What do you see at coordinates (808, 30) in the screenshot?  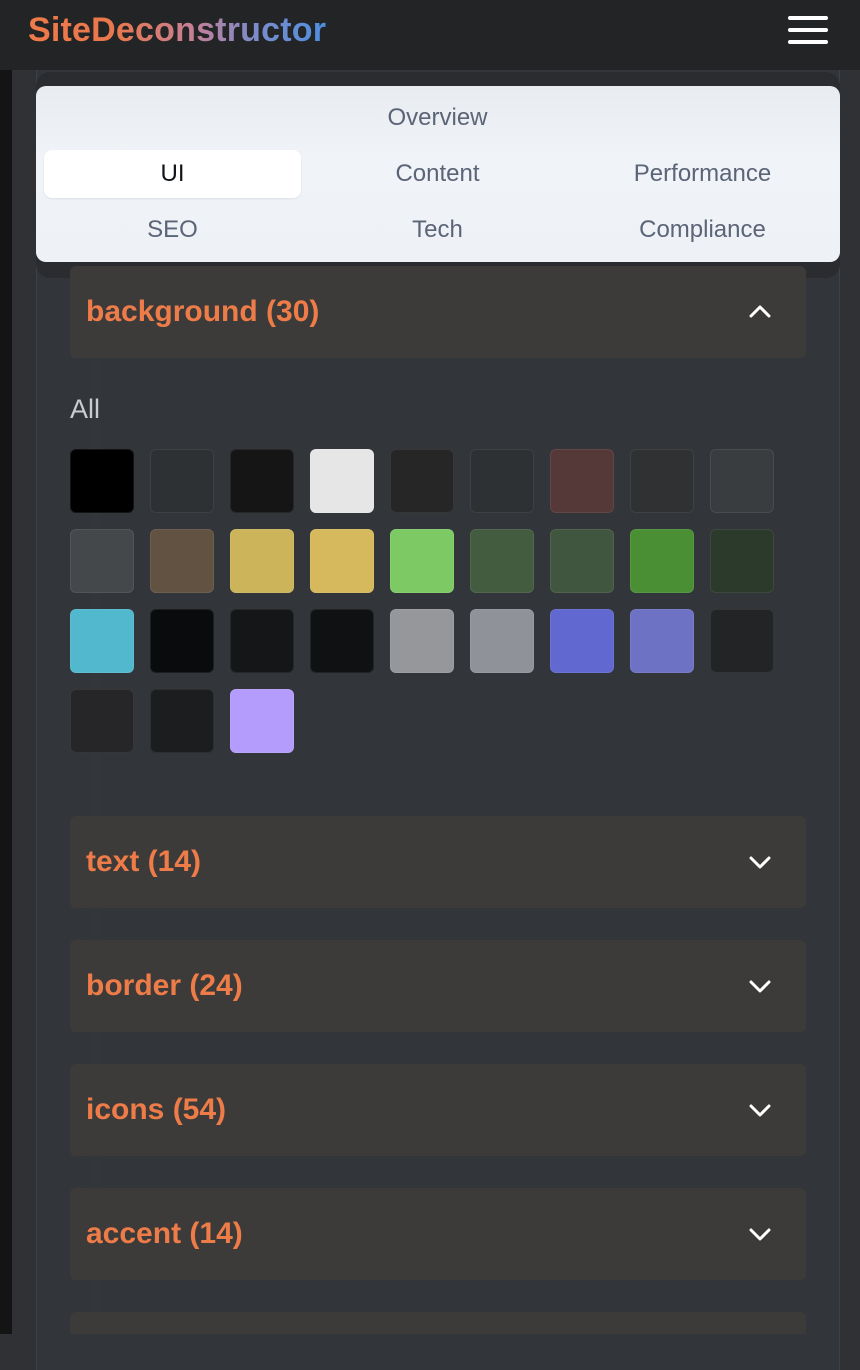 I see `hamburger-menu-icon` at bounding box center [808, 30].